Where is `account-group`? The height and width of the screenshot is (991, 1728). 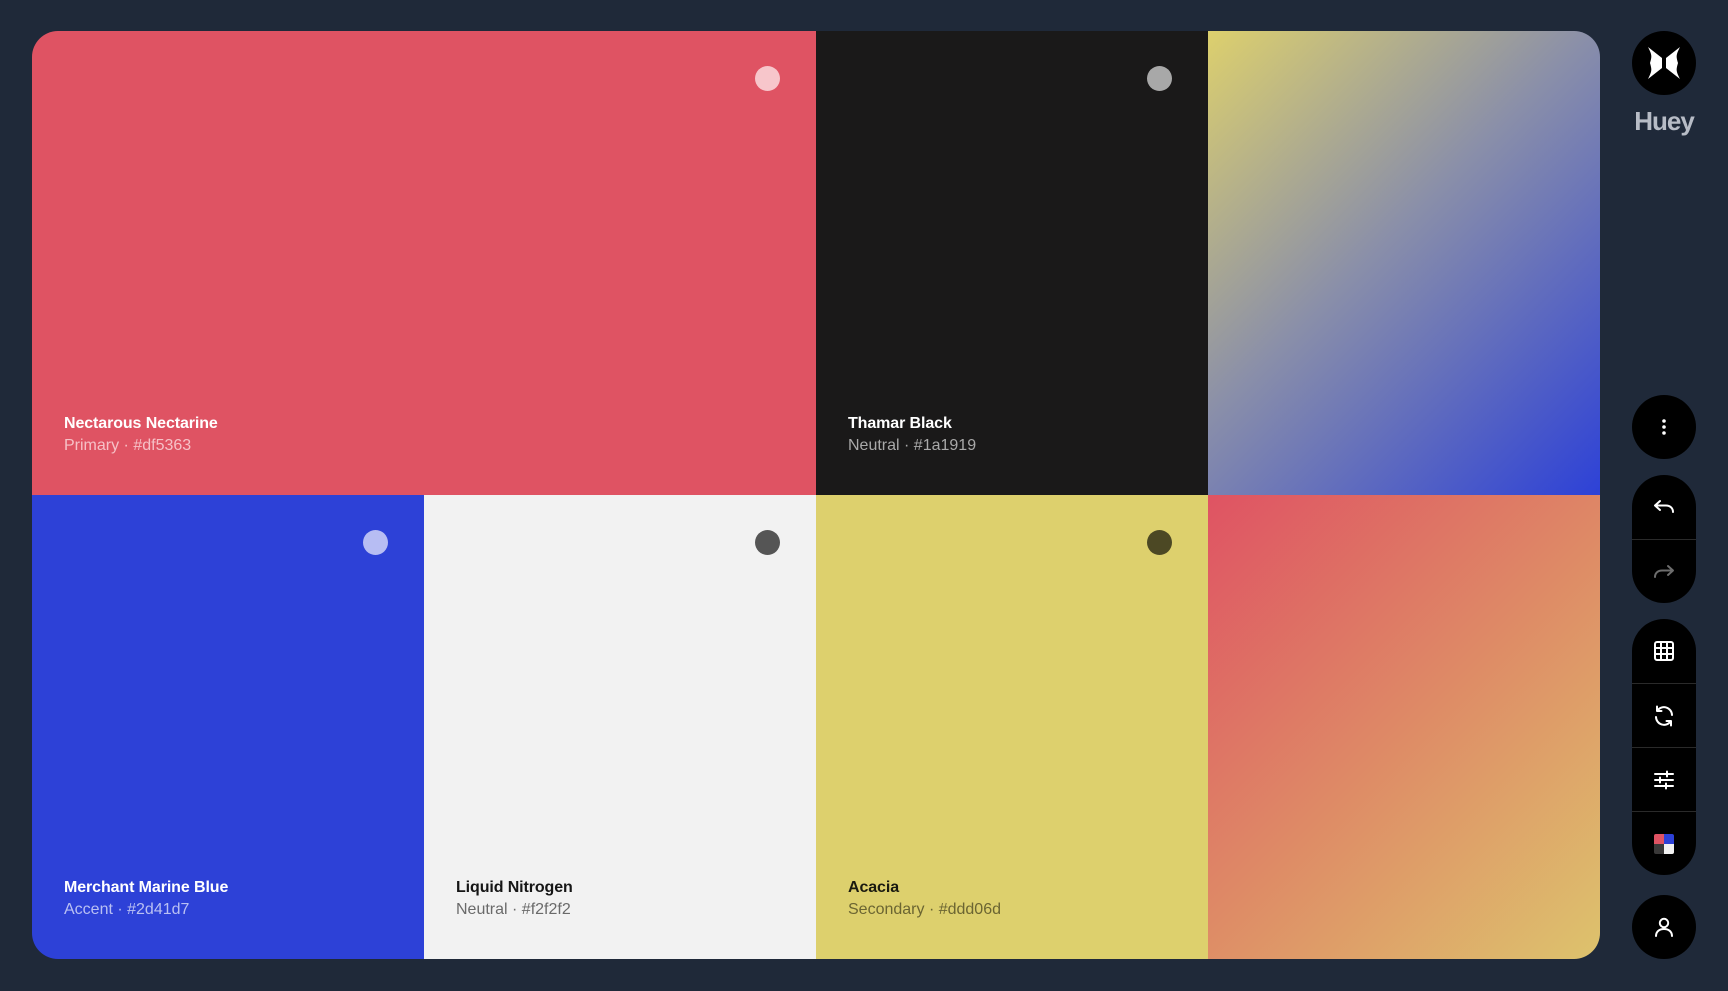
account-group is located at coordinates (1664, 927).